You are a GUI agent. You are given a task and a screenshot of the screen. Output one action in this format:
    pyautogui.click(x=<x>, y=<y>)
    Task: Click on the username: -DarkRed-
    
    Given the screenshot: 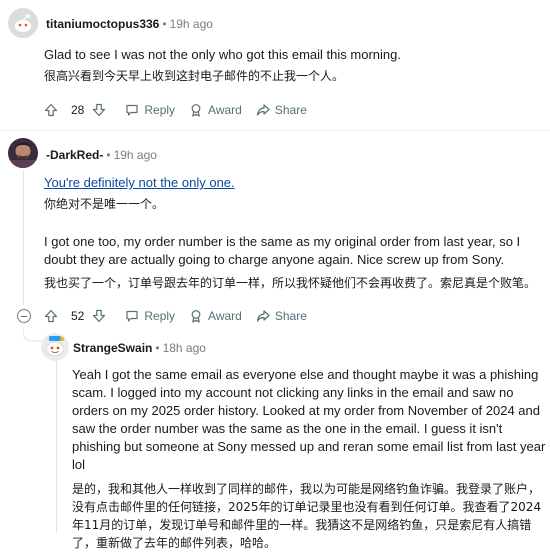 What is the action you would take?
    pyautogui.click(x=74, y=155)
    